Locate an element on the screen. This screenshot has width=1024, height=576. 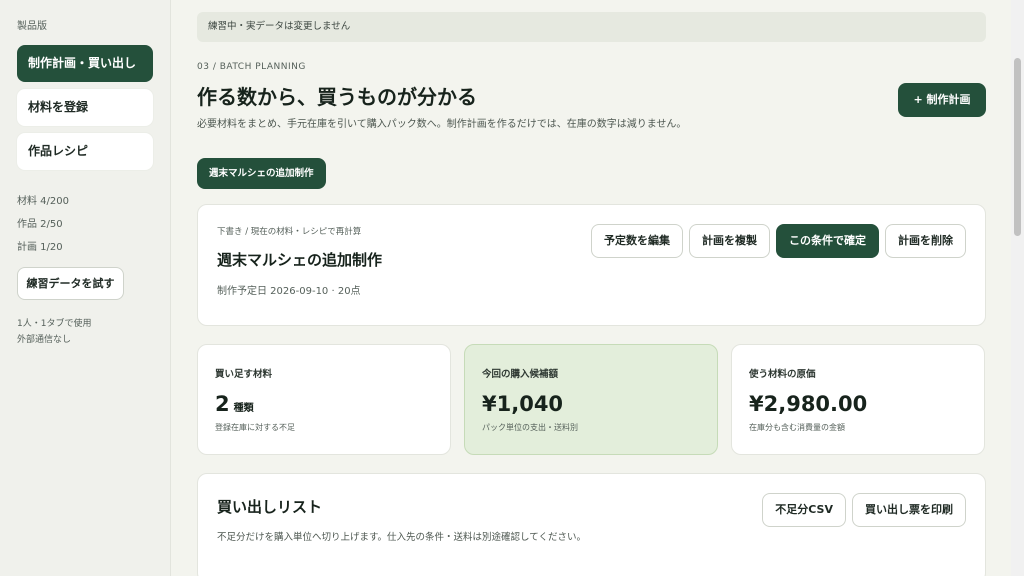
edit-quantity-button: 予定数を編集 is located at coordinates (637, 241).